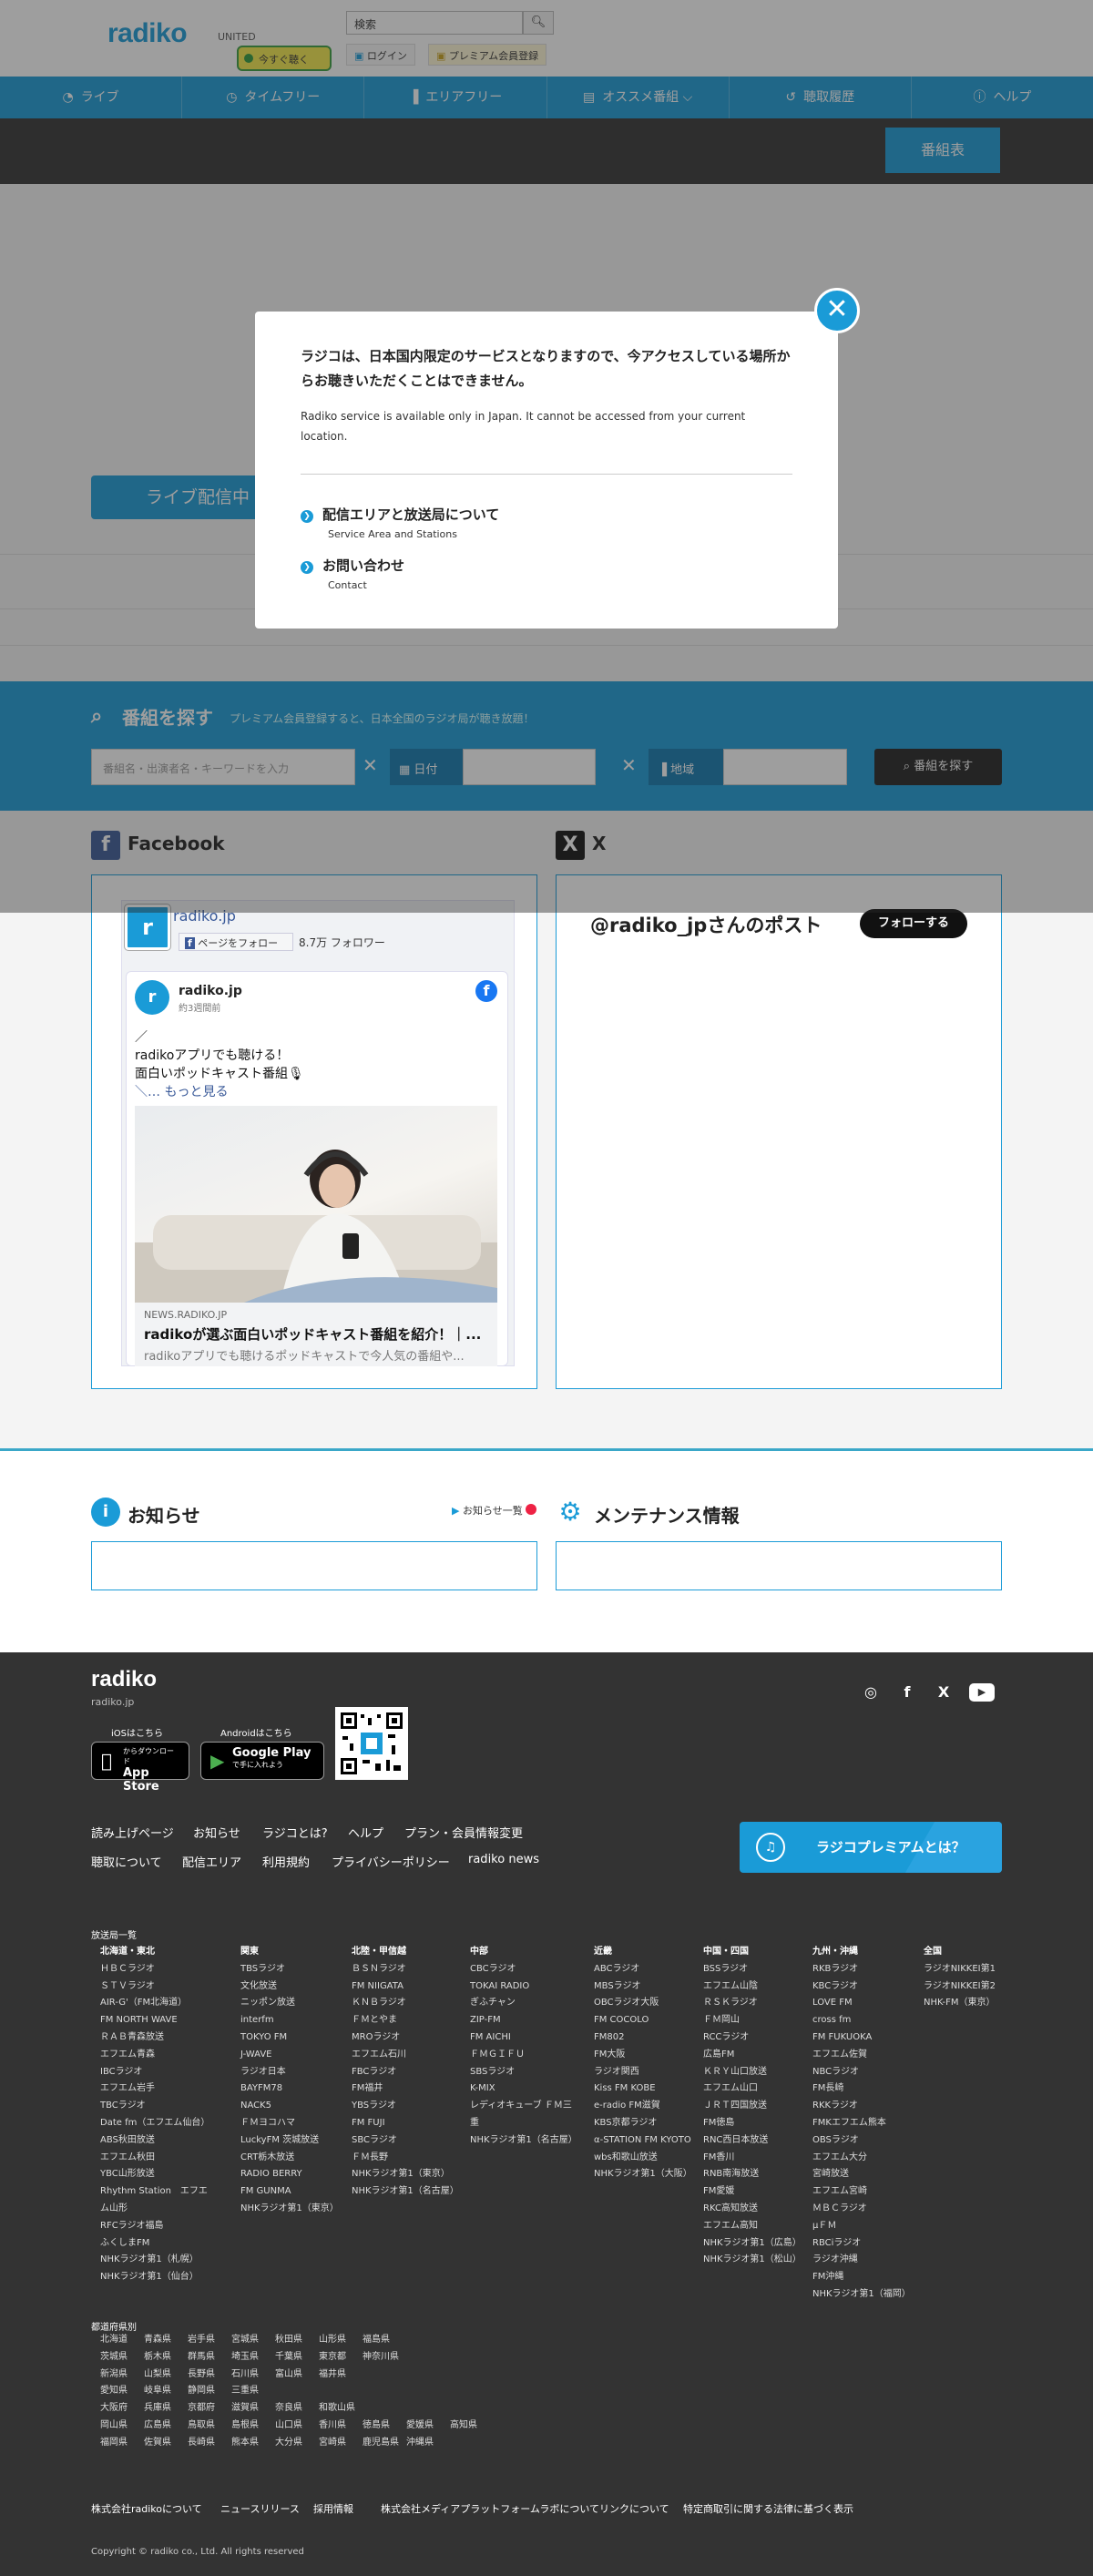  Describe the element at coordinates (866, 2295) in the screenshot. I see `station-link: NHKラジオ第1（福岡）` at that location.